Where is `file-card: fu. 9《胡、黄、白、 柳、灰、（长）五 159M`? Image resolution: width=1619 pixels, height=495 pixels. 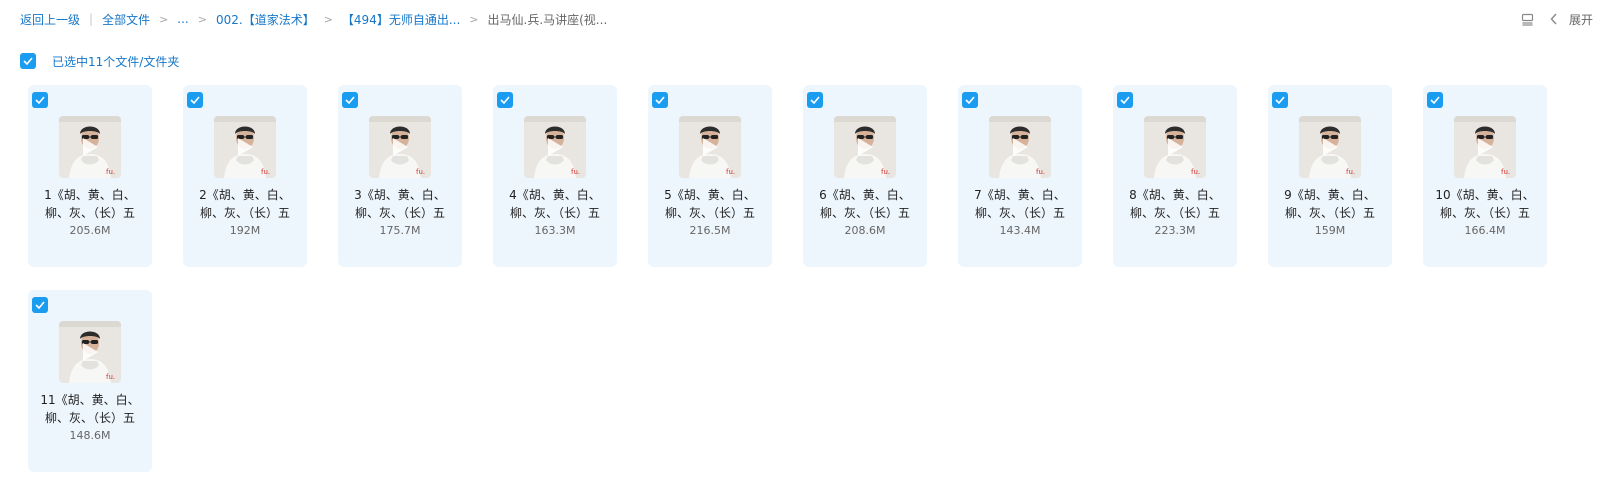 file-card: fu. 9《胡、黄、白、 柳、灰、（长）五 159M is located at coordinates (1330, 176).